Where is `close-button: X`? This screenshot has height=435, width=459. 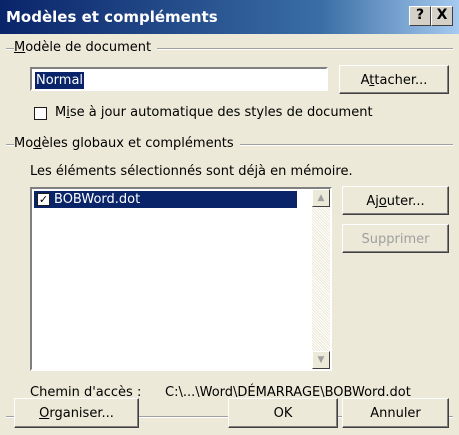 close-button: X is located at coordinates (442, 16).